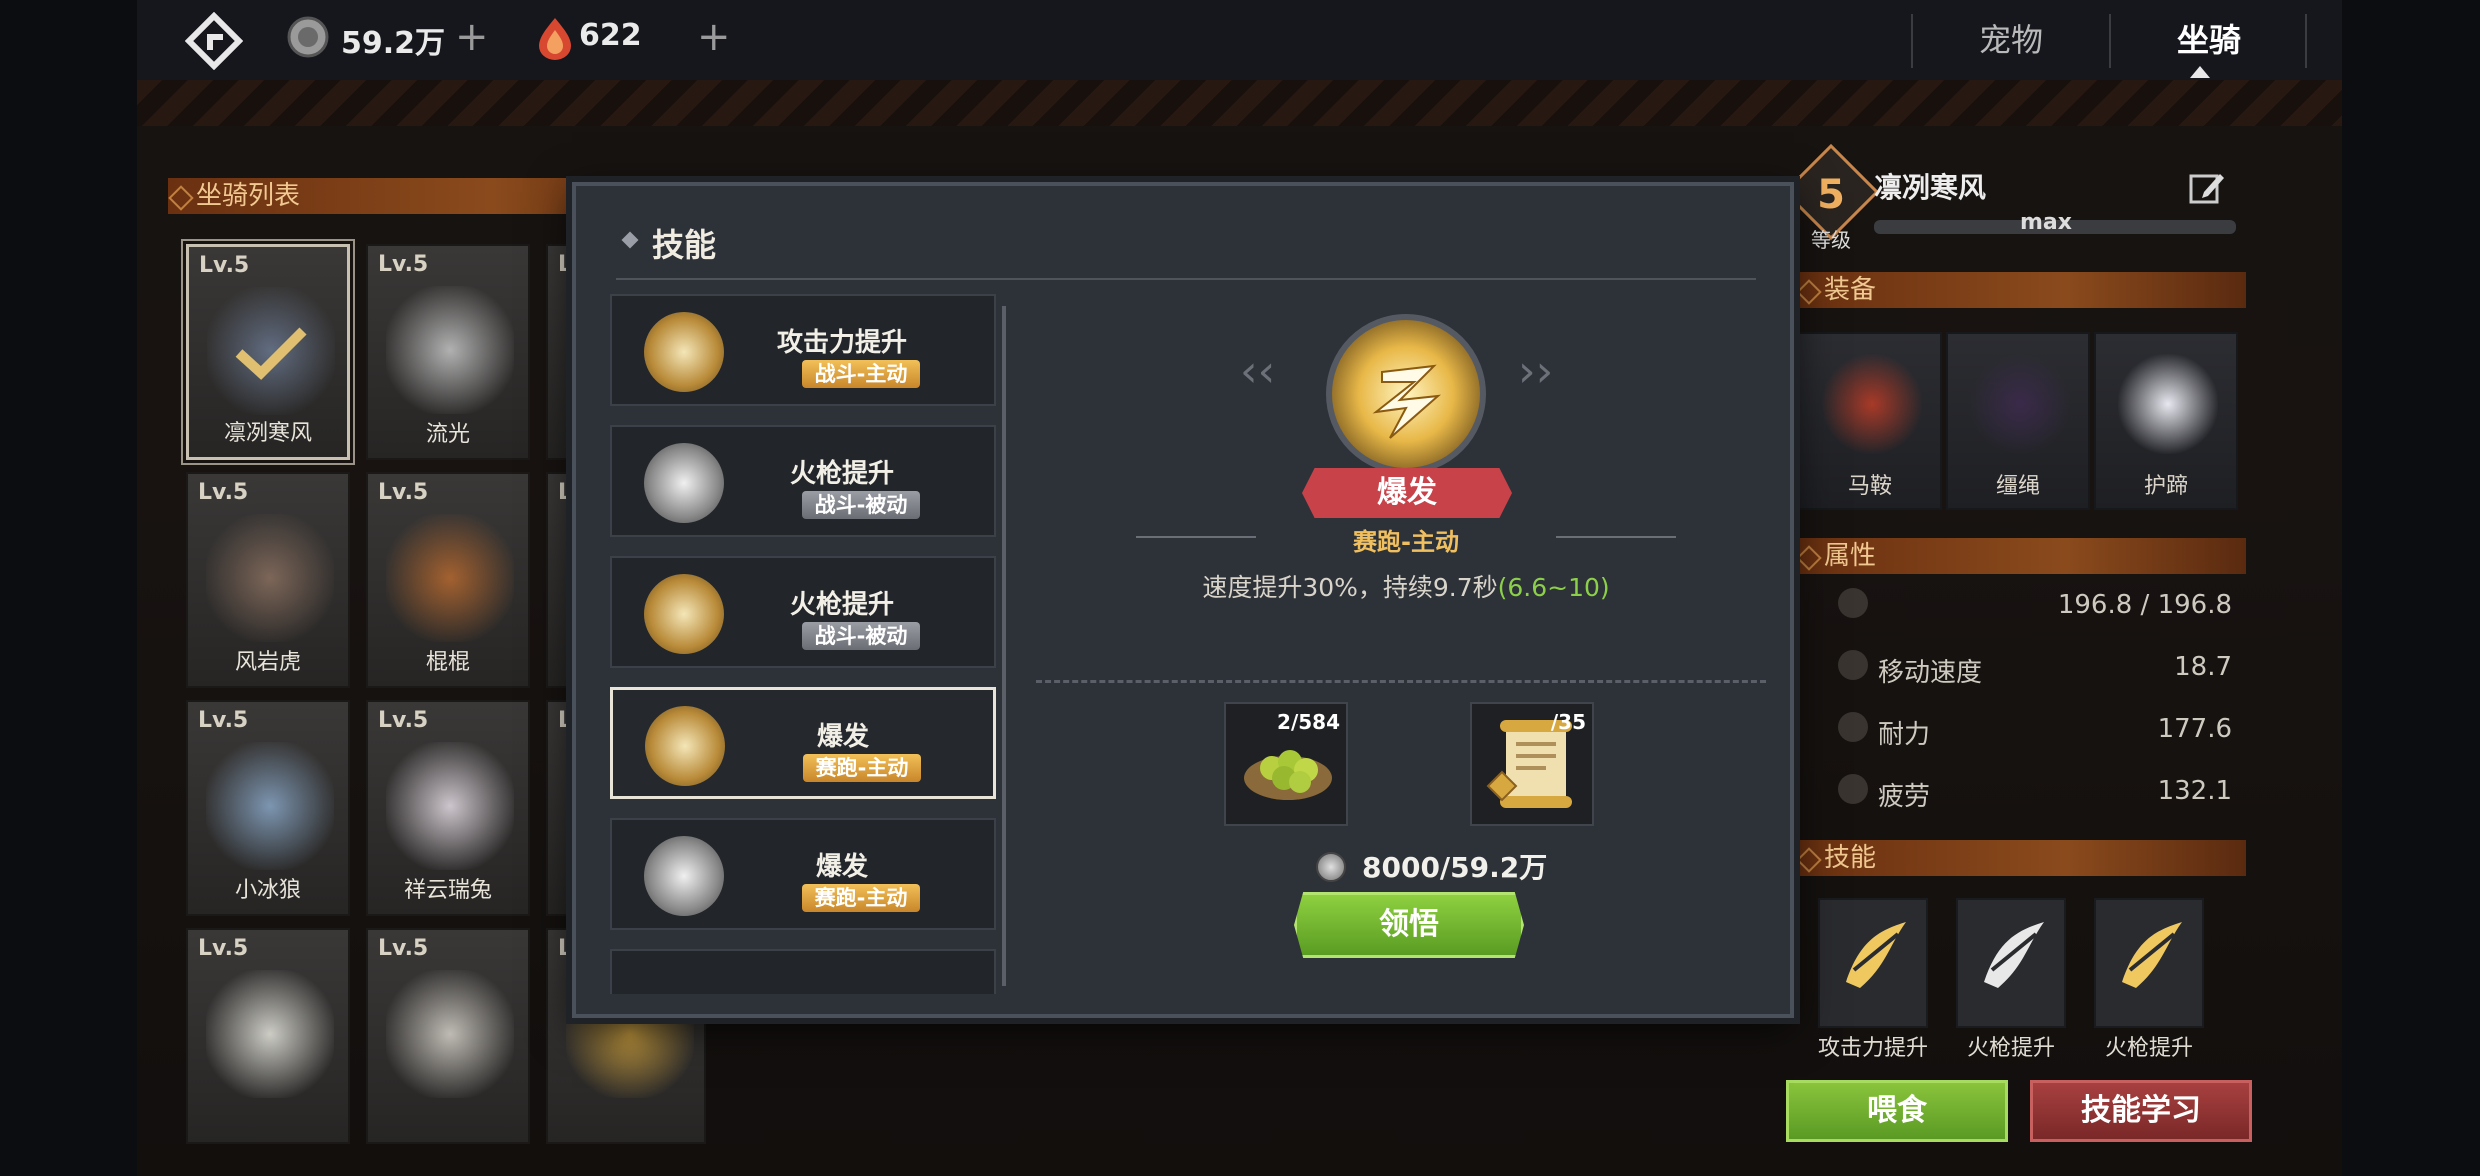 This screenshot has width=2480, height=1176. Describe the element at coordinates (803, 971) in the screenshot. I see `skill-list-item-partial` at that location.